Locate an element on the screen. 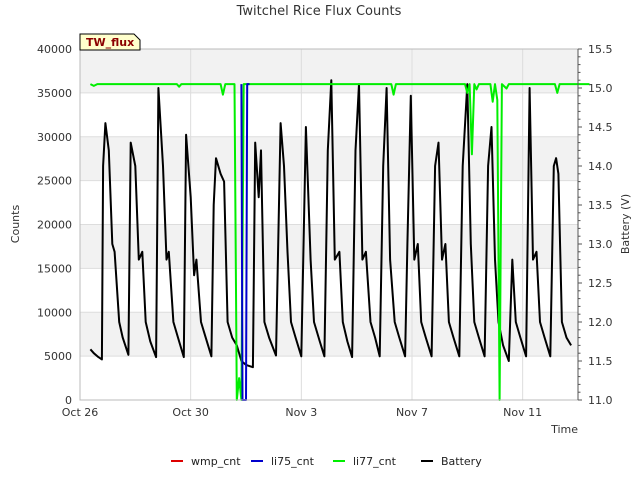 The width and height of the screenshot is (640, 484). y2-tick-label: 11.5 is located at coordinates (600, 361).